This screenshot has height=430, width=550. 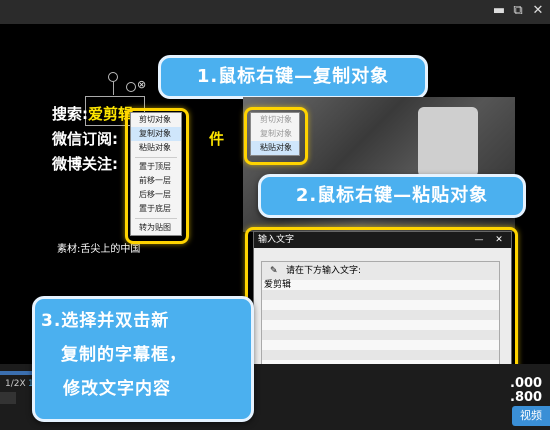 I want to click on dialog-title: 输入文字, so click(x=276, y=240).